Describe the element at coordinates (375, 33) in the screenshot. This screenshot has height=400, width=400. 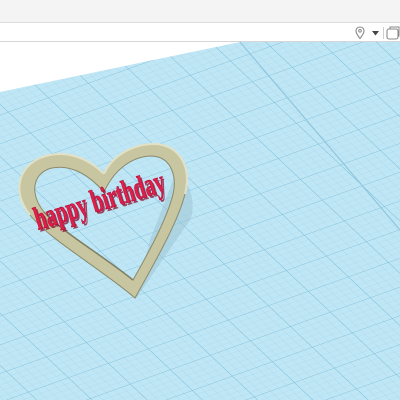
I see `chevron-down-icon` at that location.